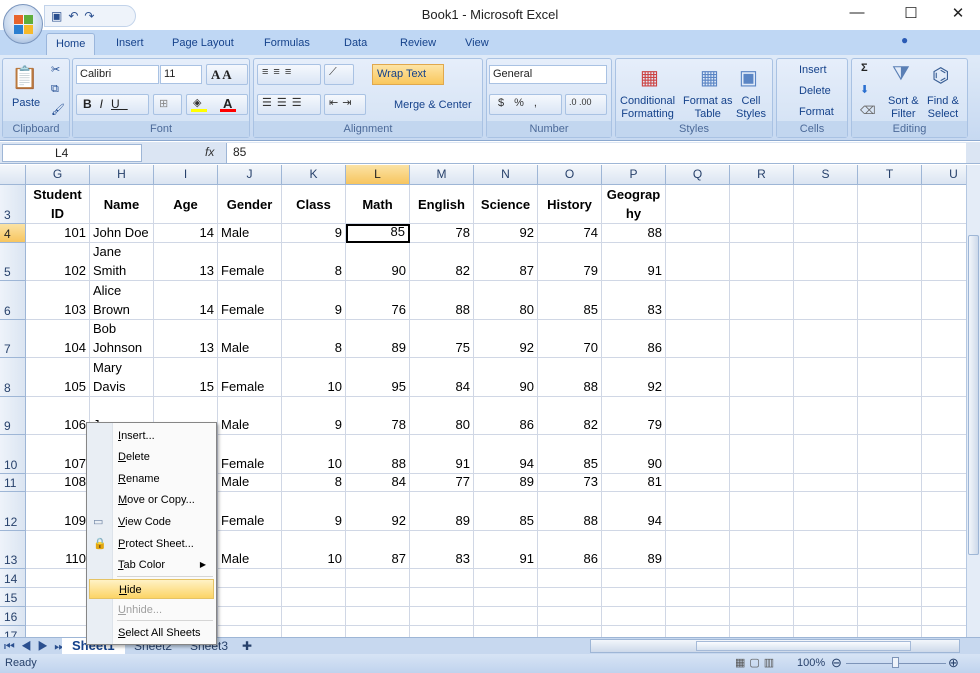  I want to click on menu-item-view-code: View Code ▭, so click(151, 522).